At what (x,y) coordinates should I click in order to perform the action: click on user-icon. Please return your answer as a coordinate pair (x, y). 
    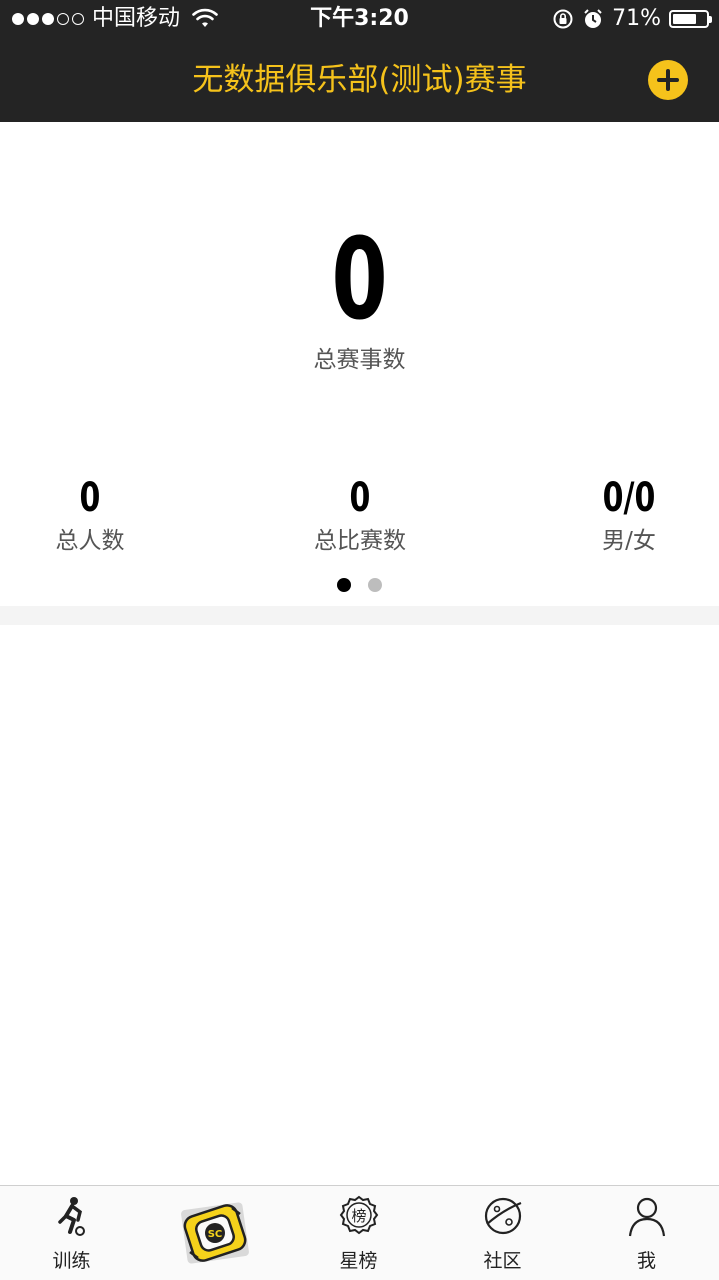
    Looking at the image, I should click on (646, 1217).